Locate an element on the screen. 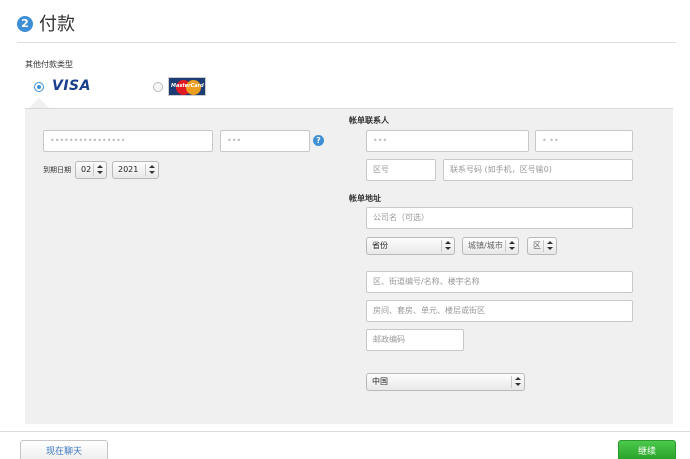 The width and height of the screenshot is (690, 459). expiry-month-select: 02 is located at coordinates (91, 170).